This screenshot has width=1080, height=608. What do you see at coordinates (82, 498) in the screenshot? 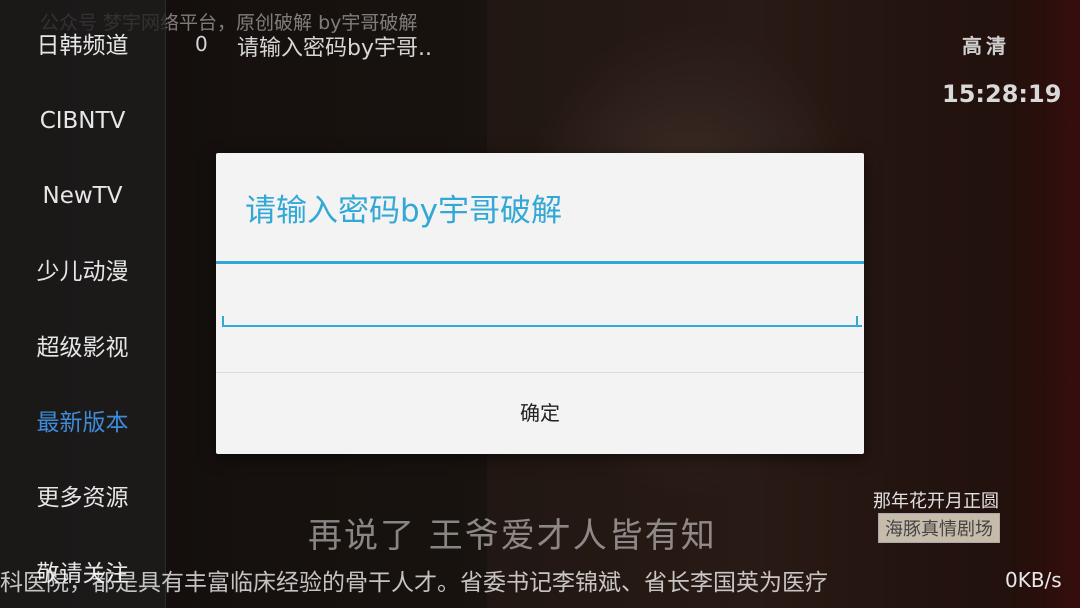
I see `sidebar-item-more-resources: 更多资源` at bounding box center [82, 498].